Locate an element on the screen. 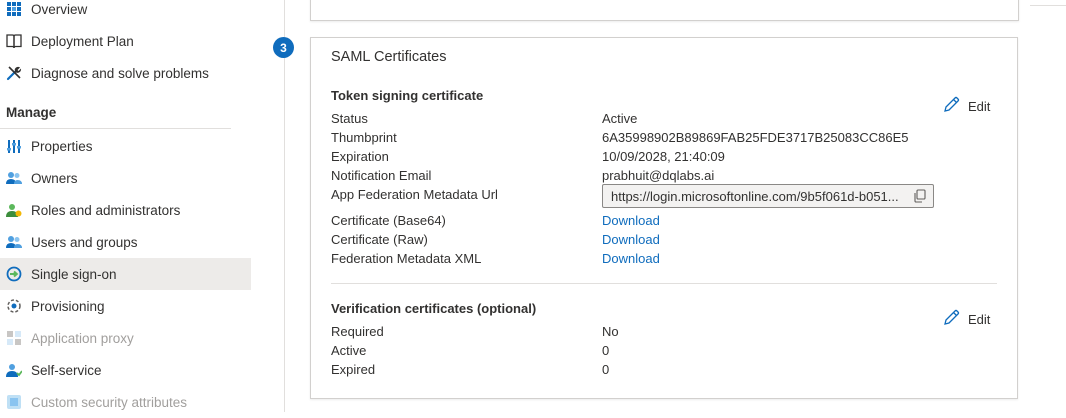  sidebar-item-label: Properties is located at coordinates (62, 146).